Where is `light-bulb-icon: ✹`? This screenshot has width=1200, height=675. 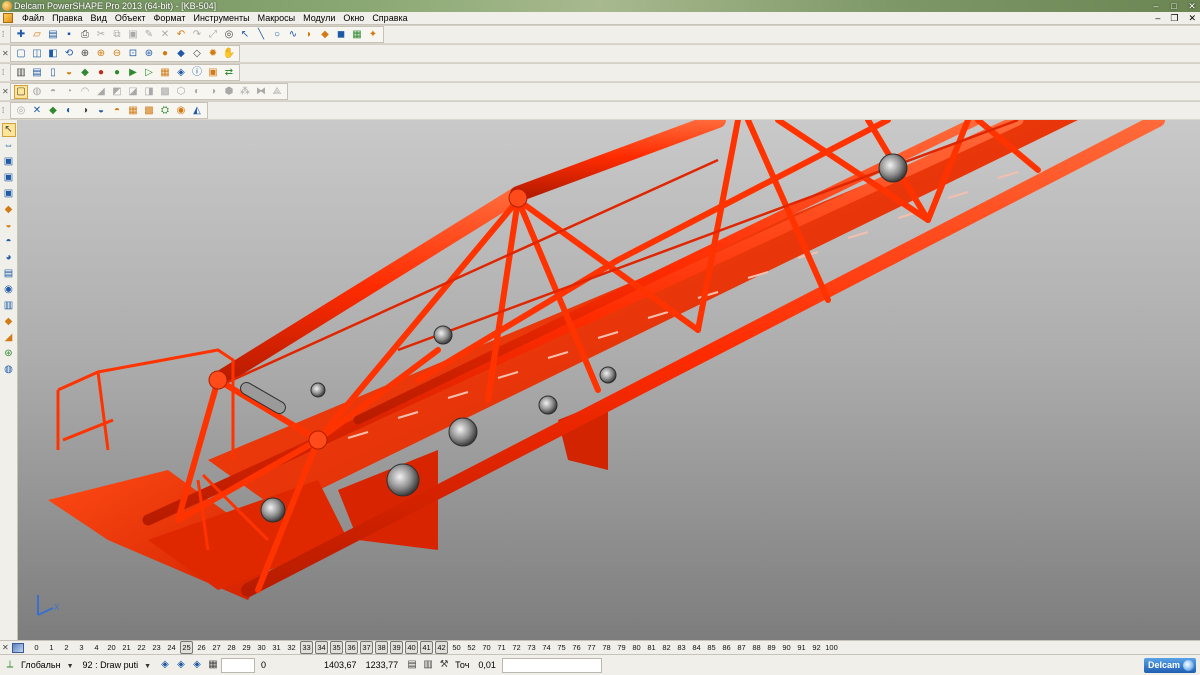
light-bulb-icon: ✹ is located at coordinates (213, 54).